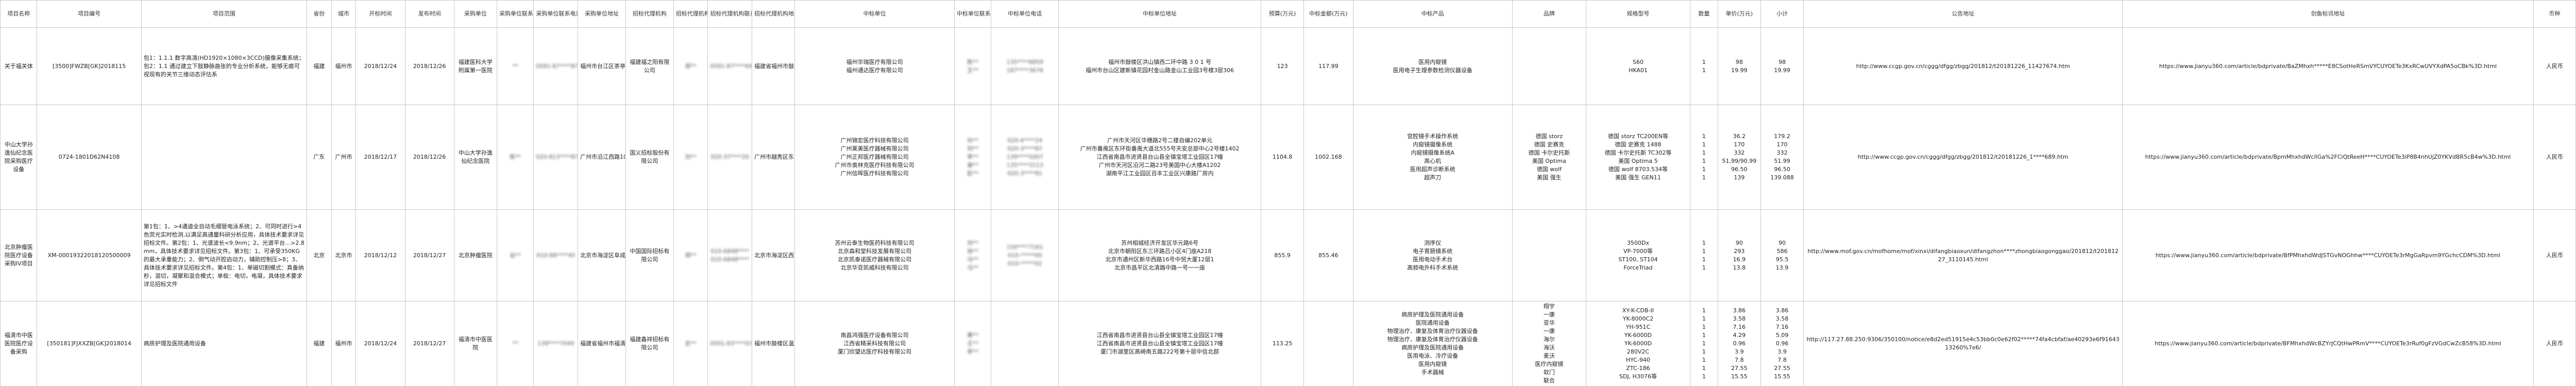 This screenshot has width=2576, height=386. I want to click on column-header: 中标单位, so click(875, 14).